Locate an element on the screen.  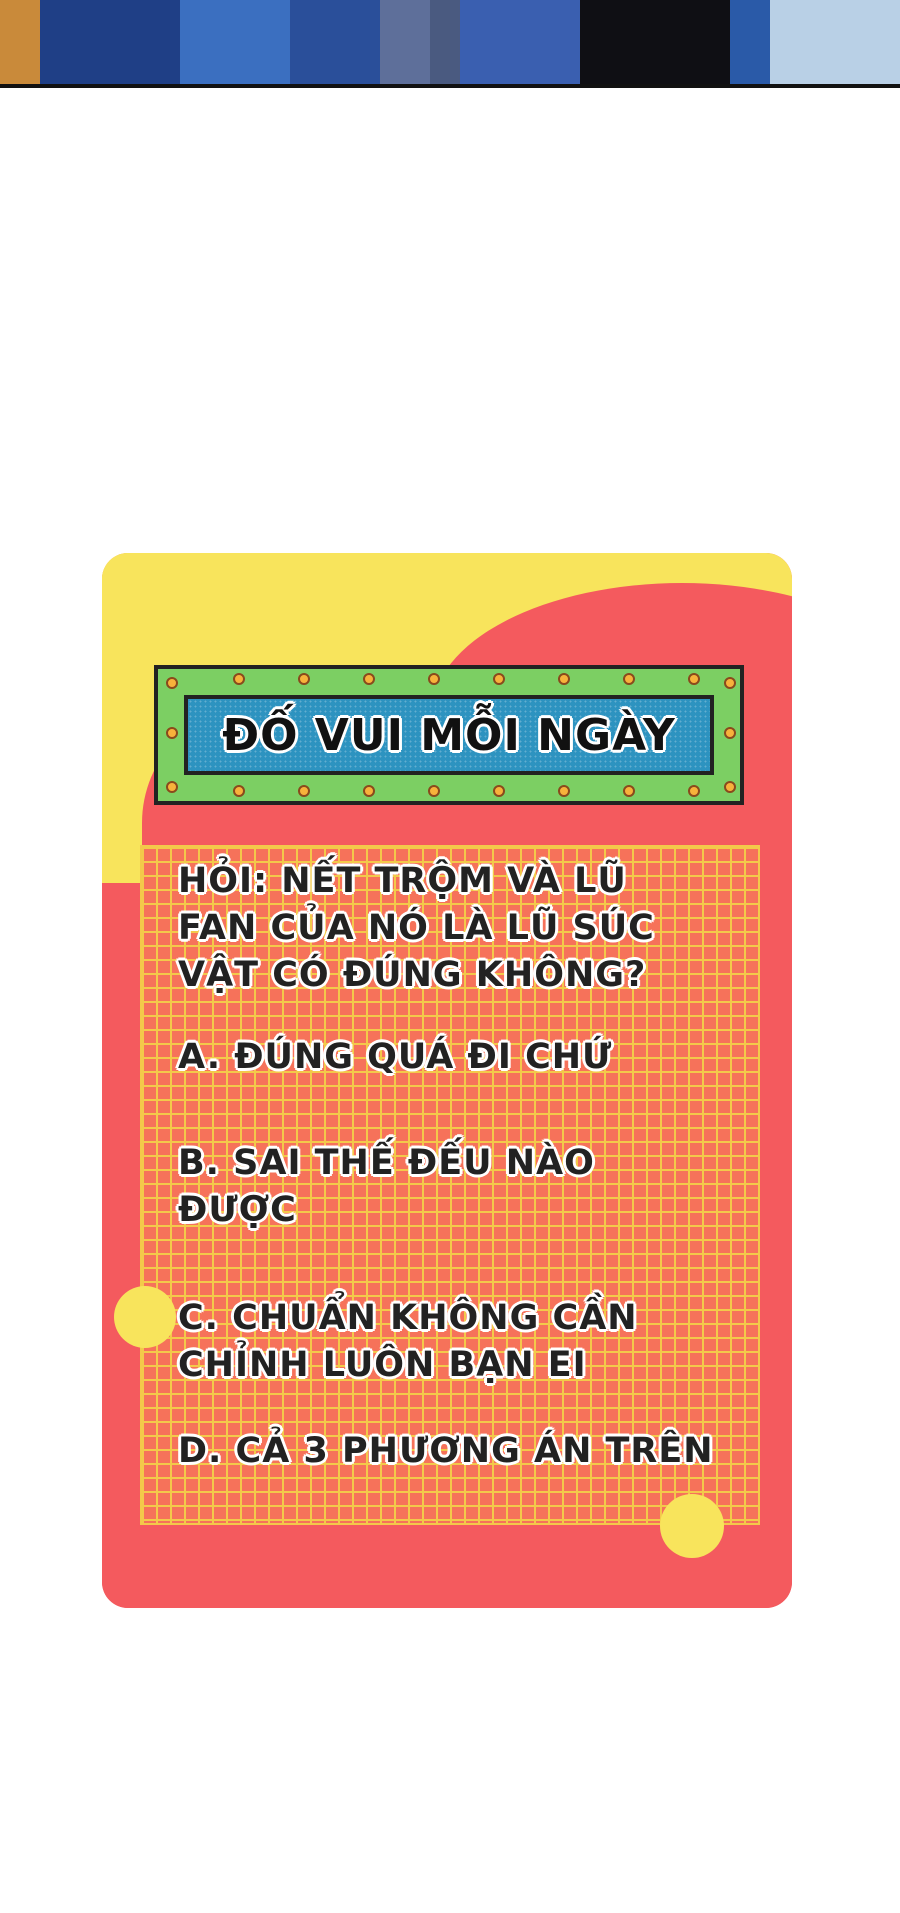
quiz-option-b: B. SAI THẾ ĐẾU NÀO ĐƯỢC is located at coordinates (386, 1186).